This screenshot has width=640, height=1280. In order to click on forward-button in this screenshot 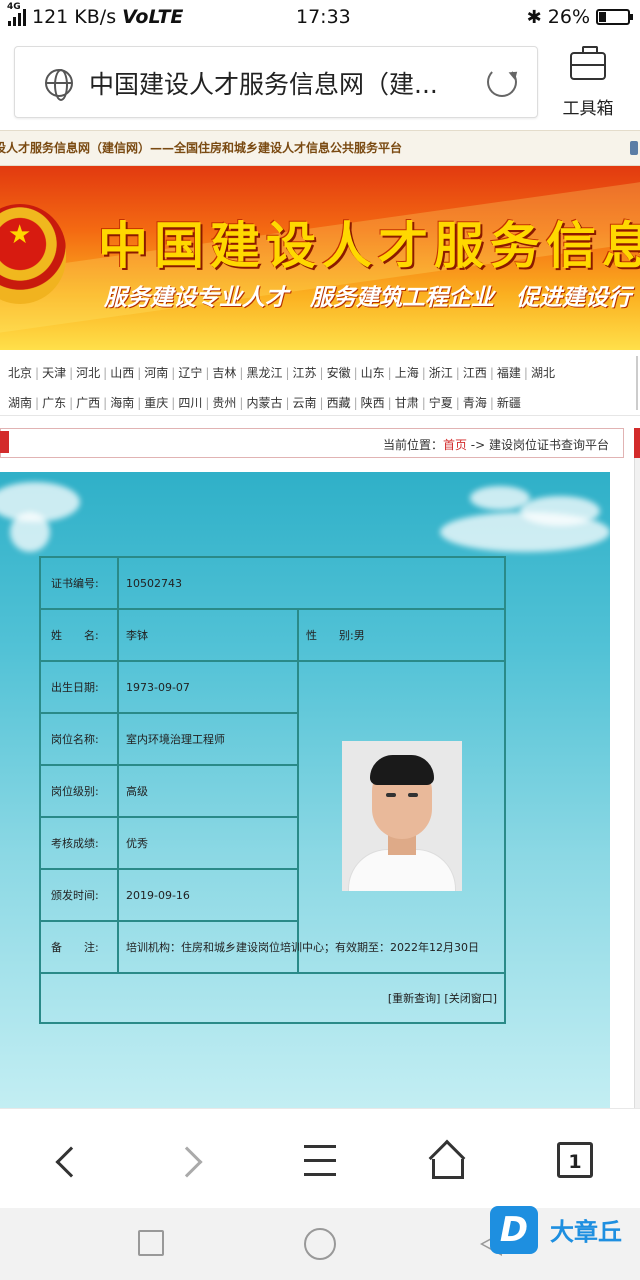, I will do `click(192, 1161)`.